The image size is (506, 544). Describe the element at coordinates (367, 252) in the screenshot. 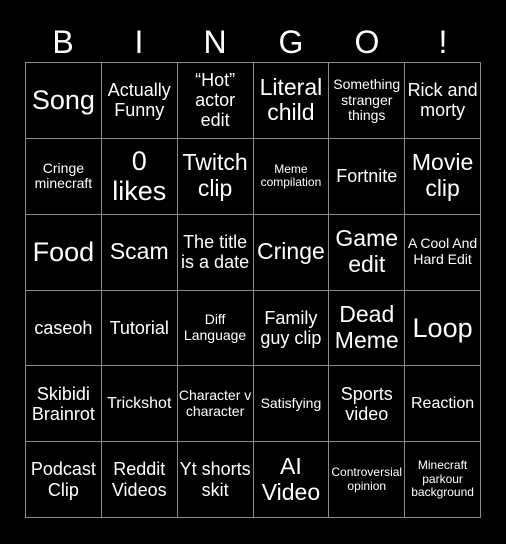

I see `bingo-cell: Game edit` at that location.